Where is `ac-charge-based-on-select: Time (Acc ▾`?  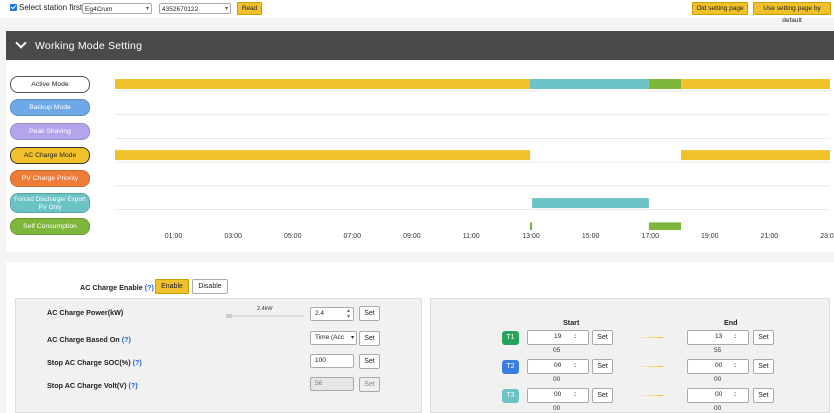
ac-charge-based-on-select: Time (Acc ▾ is located at coordinates (333, 338).